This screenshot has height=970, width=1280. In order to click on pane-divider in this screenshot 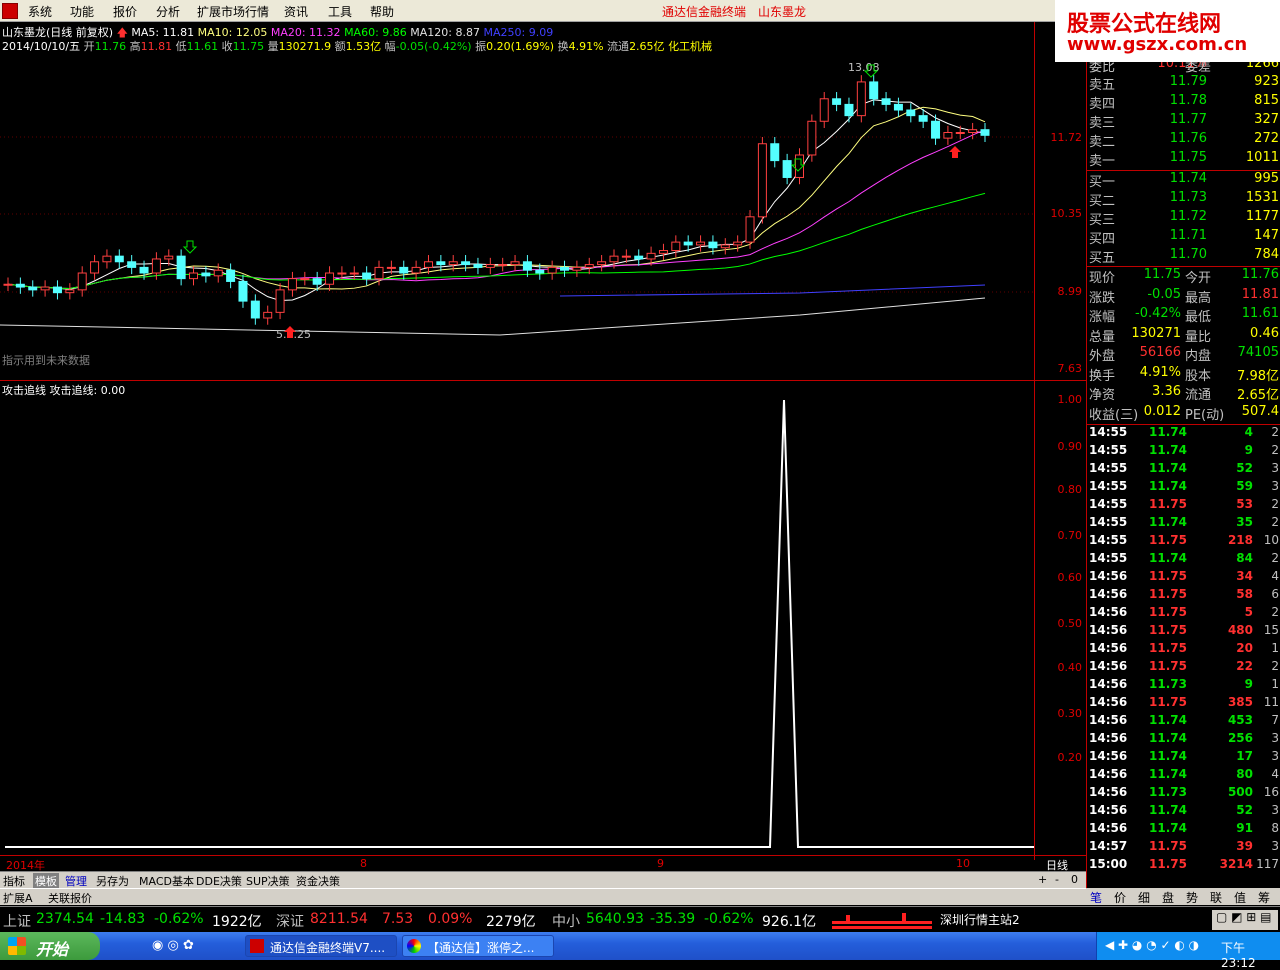, I will do `click(543, 380)`.